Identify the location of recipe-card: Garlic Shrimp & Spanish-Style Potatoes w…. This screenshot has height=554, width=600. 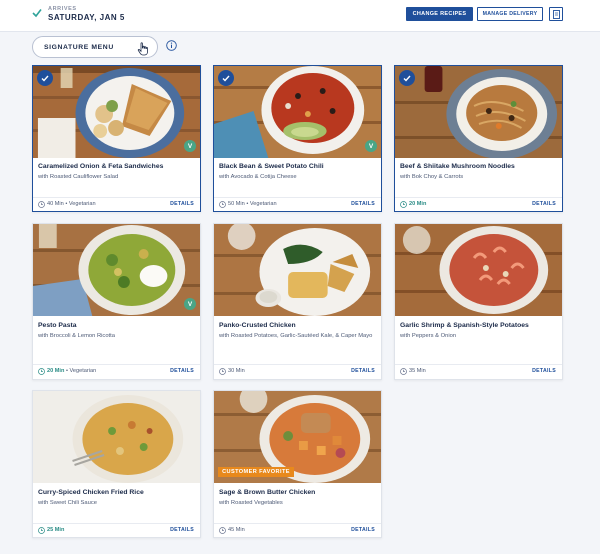
(478, 301).